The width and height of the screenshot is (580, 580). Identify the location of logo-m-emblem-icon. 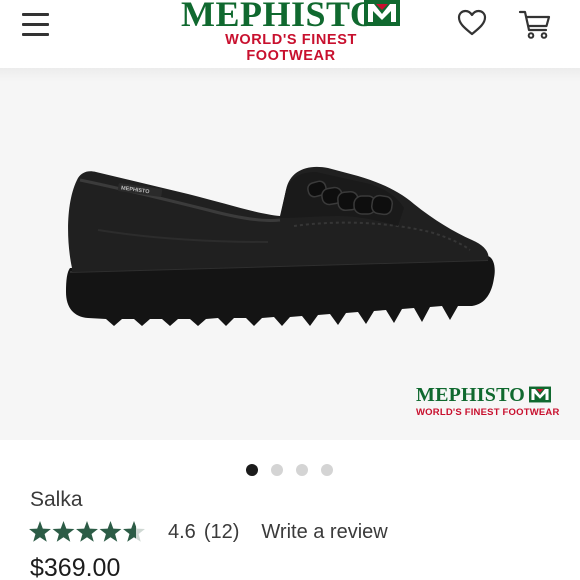
(382, 13).